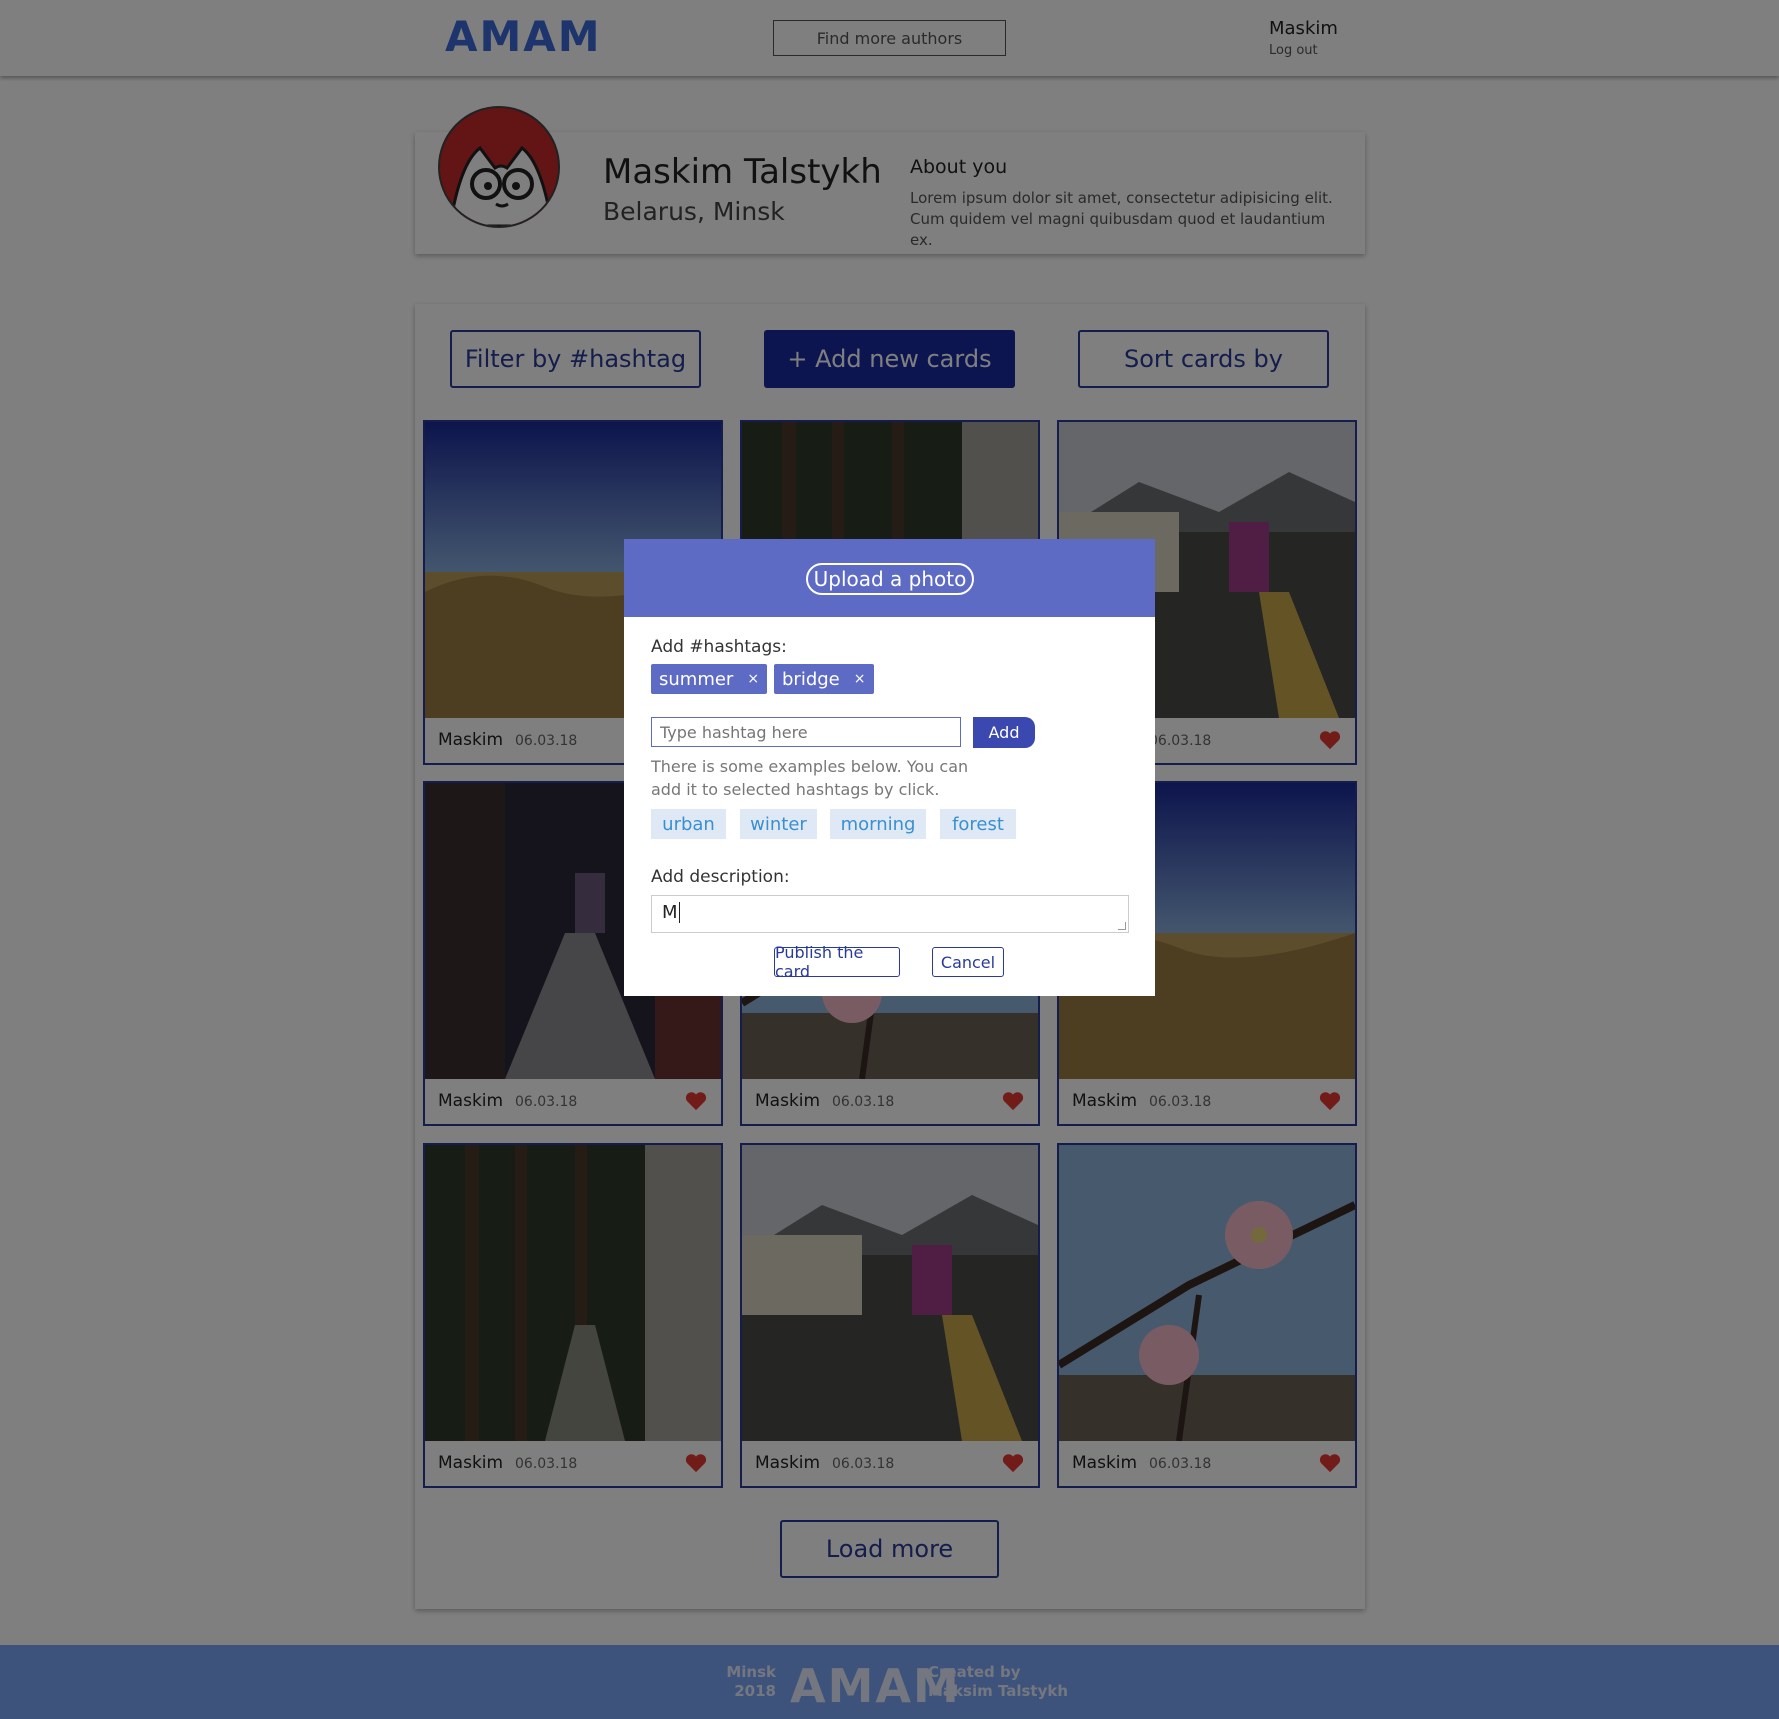 The width and height of the screenshot is (1779, 1719). Describe the element at coordinates (670, 912) in the screenshot. I see `description-value: M` at that location.